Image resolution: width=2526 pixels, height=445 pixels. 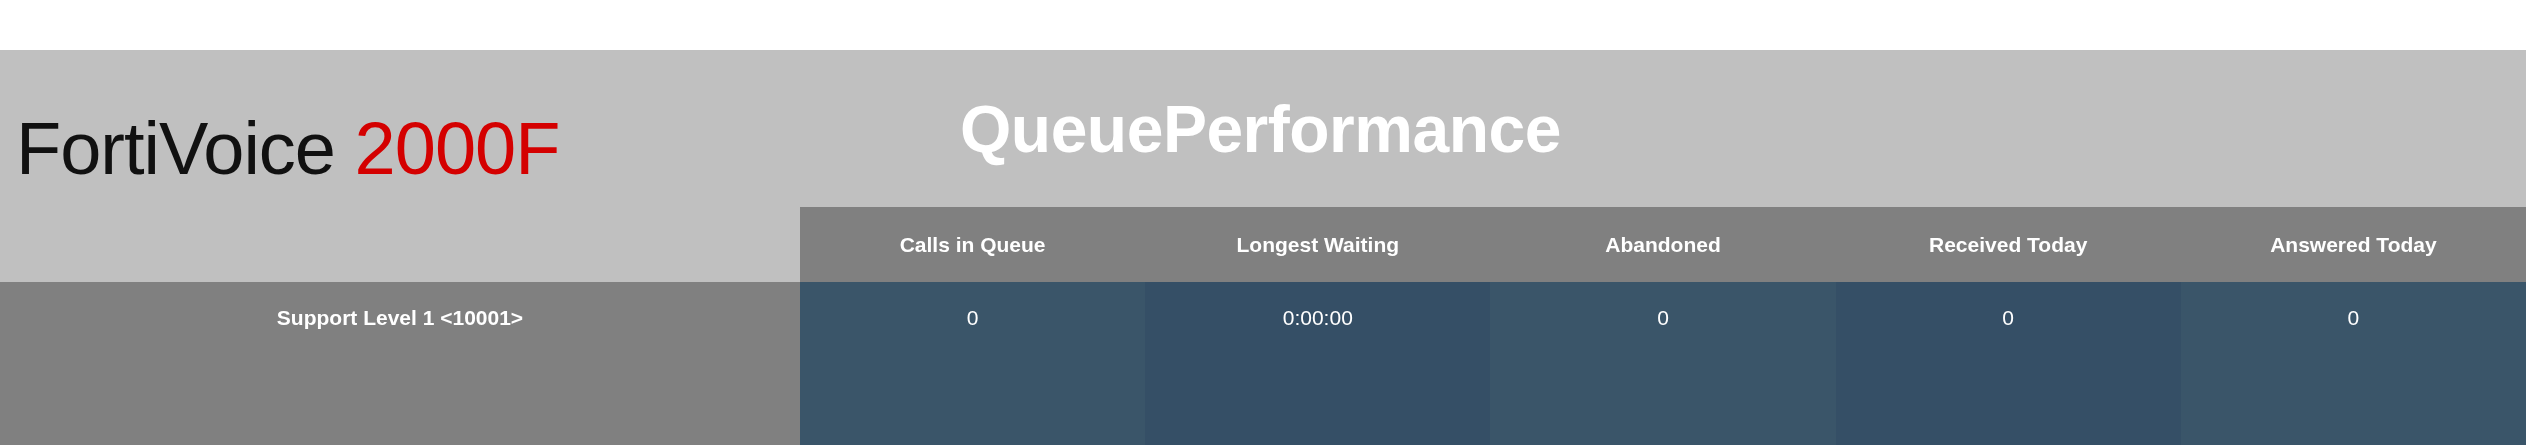 I want to click on column-header: Abandoned, so click(x=1663, y=244).